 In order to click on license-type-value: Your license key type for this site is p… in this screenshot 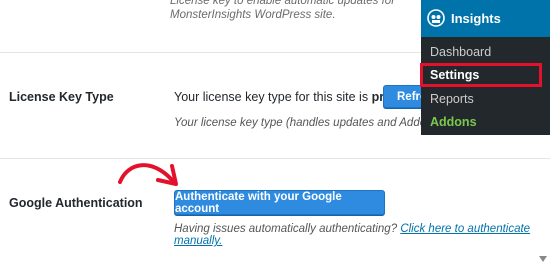, I will do `click(284, 97)`.